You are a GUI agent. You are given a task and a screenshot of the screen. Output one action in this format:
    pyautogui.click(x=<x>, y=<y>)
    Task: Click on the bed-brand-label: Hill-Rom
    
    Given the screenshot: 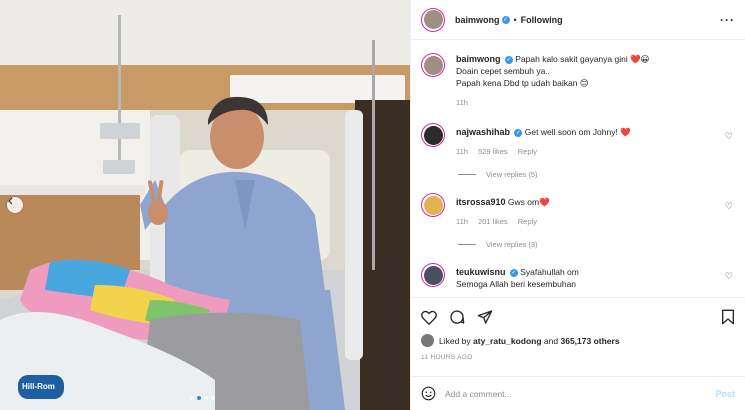 What is the action you would take?
    pyautogui.click(x=38, y=386)
    